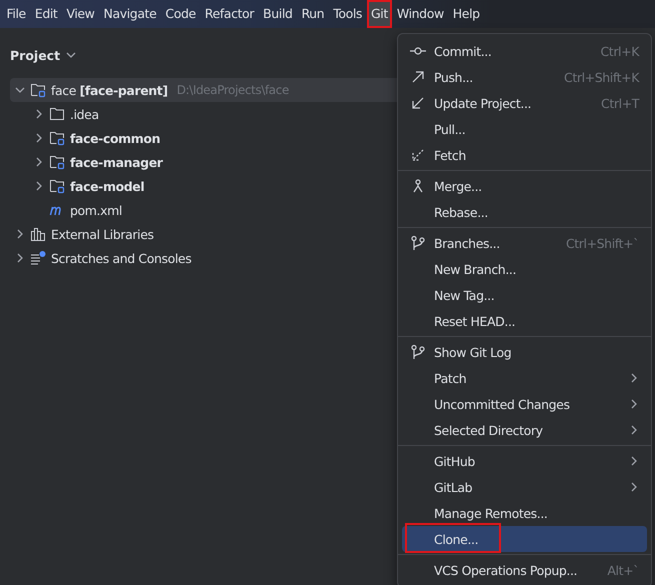  What do you see at coordinates (203, 186) in the screenshot?
I see `tree-row: face-model` at bounding box center [203, 186].